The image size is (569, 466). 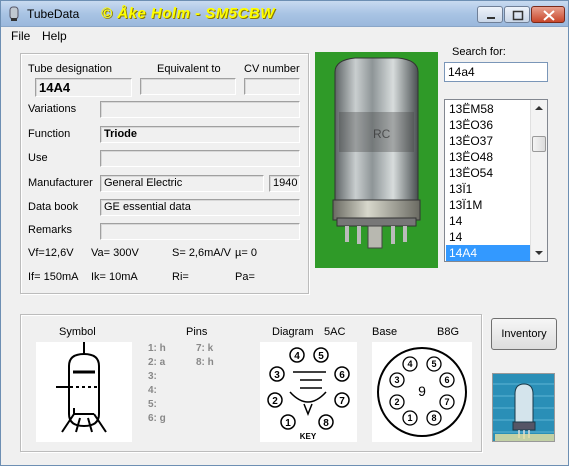 What do you see at coordinates (51, 253) in the screenshot?
I see `param-vf: Vf=12,6V` at bounding box center [51, 253].